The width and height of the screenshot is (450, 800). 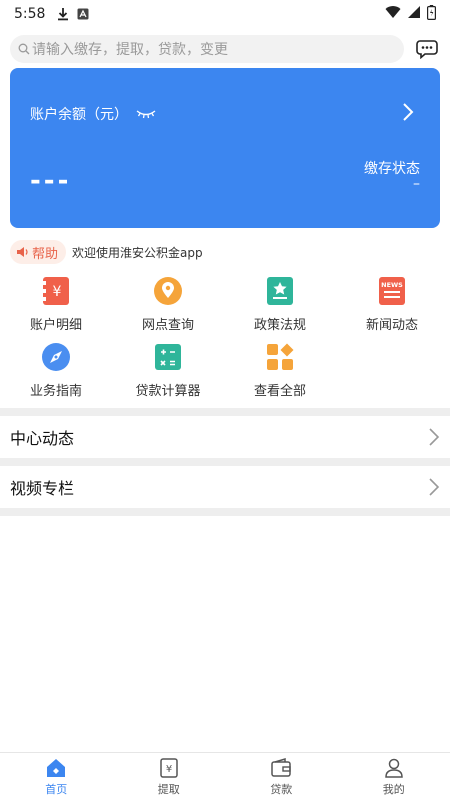 I want to click on grid-label: 业务指南, so click(x=55, y=391).